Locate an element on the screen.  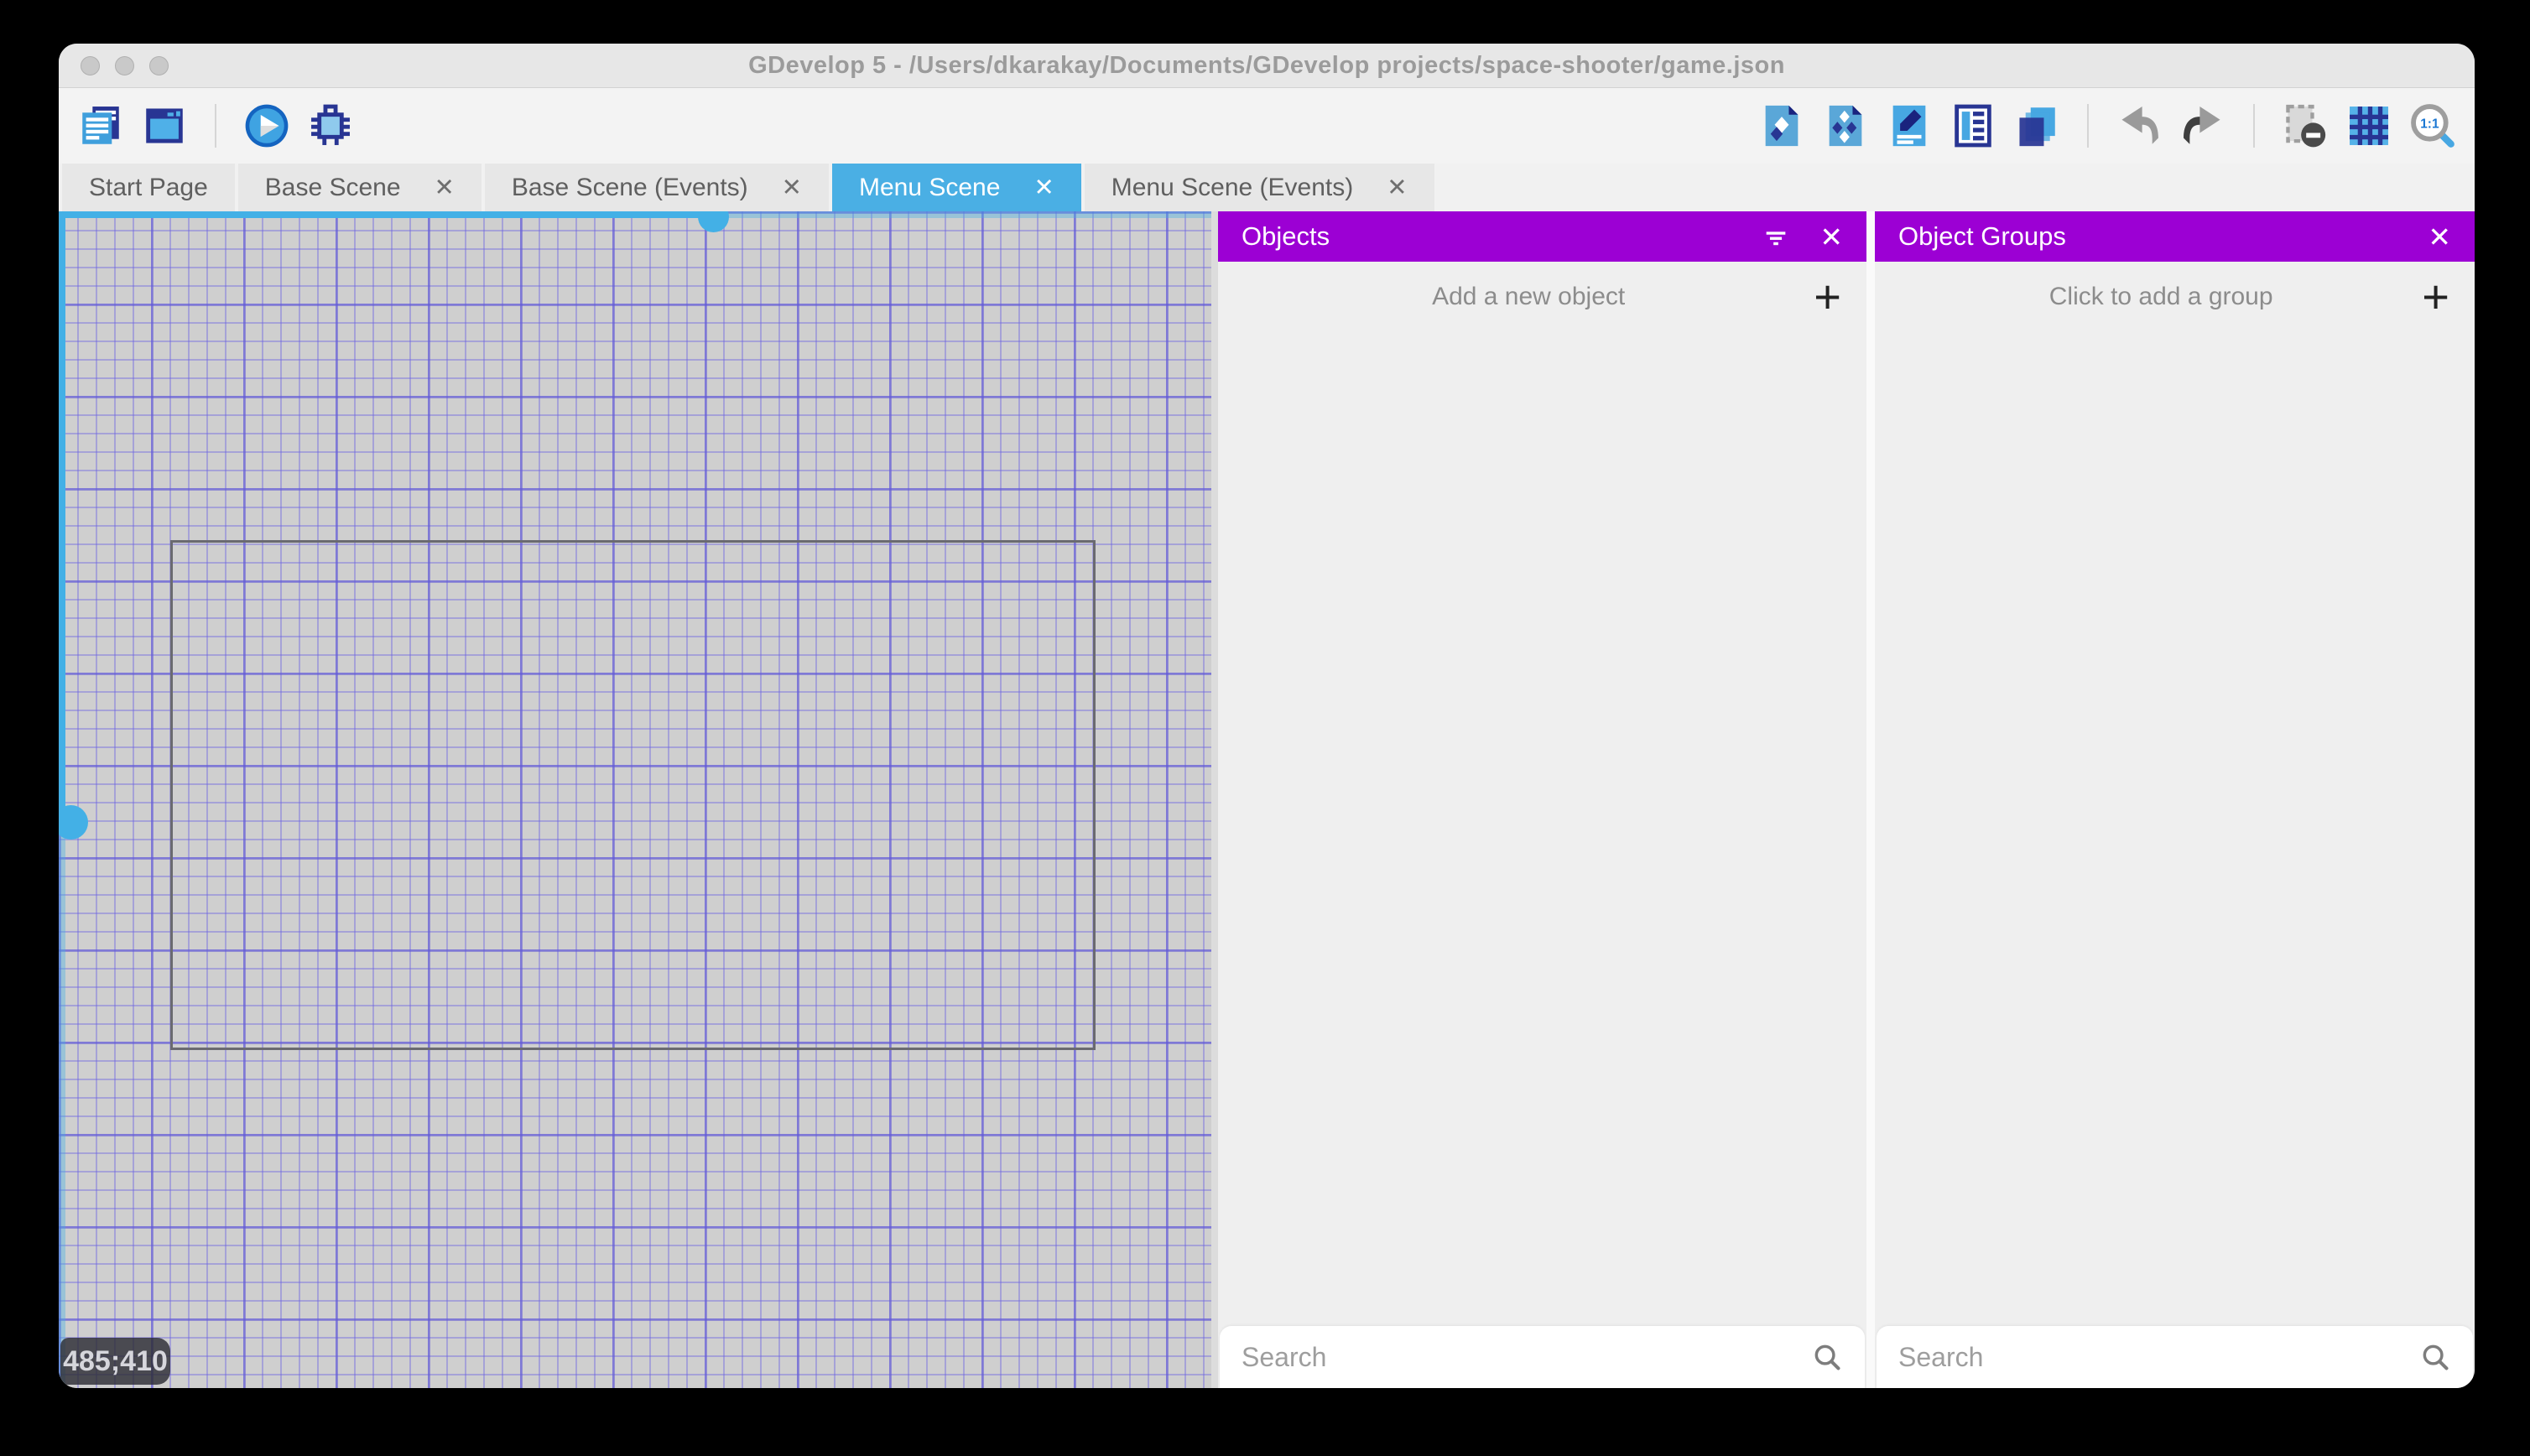
minimize-window-button is located at coordinates (124, 65).